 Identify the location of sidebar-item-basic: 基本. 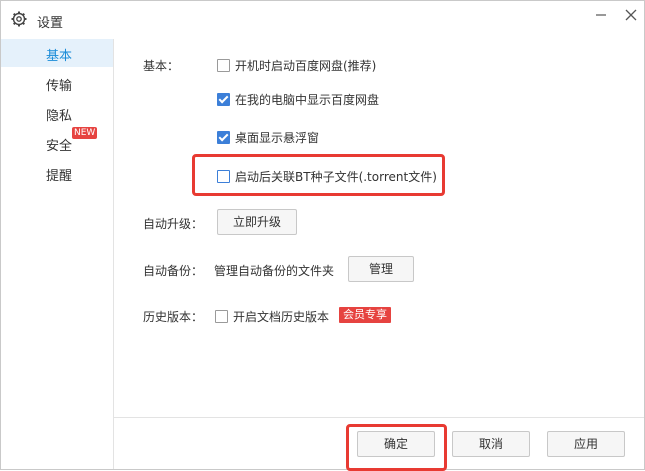
(57, 53).